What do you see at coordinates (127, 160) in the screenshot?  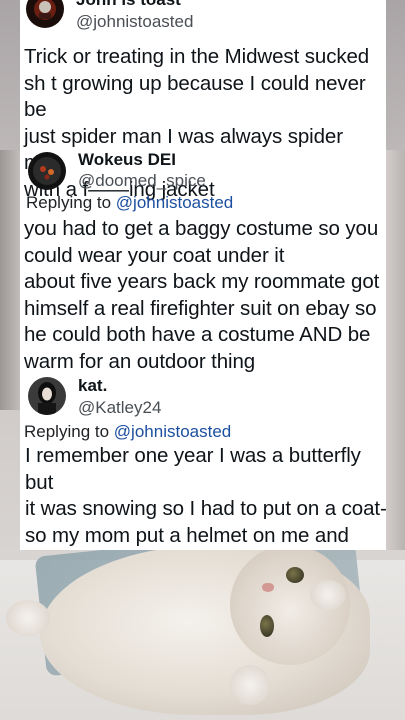 I see `display-name: Wokeus DEI` at bounding box center [127, 160].